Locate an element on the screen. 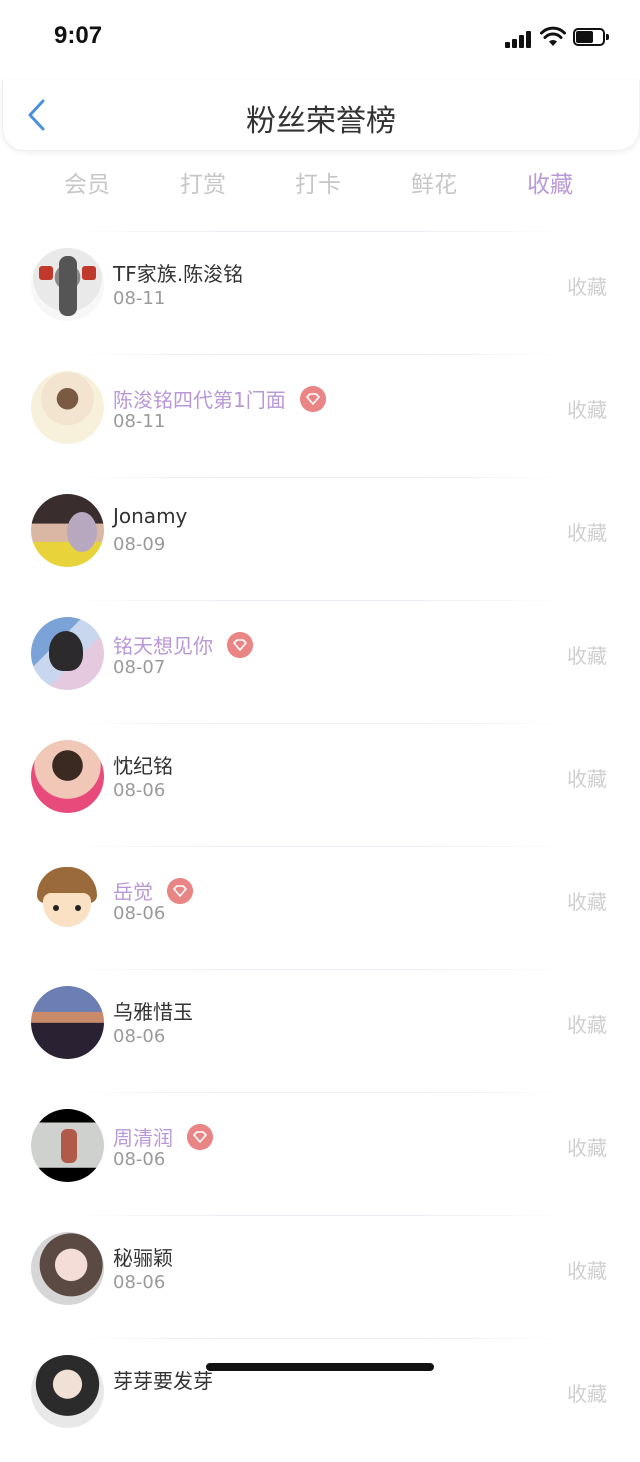 Image resolution: width=640 pixels, height=1462 pixels. battery-icon is located at coordinates (591, 37).